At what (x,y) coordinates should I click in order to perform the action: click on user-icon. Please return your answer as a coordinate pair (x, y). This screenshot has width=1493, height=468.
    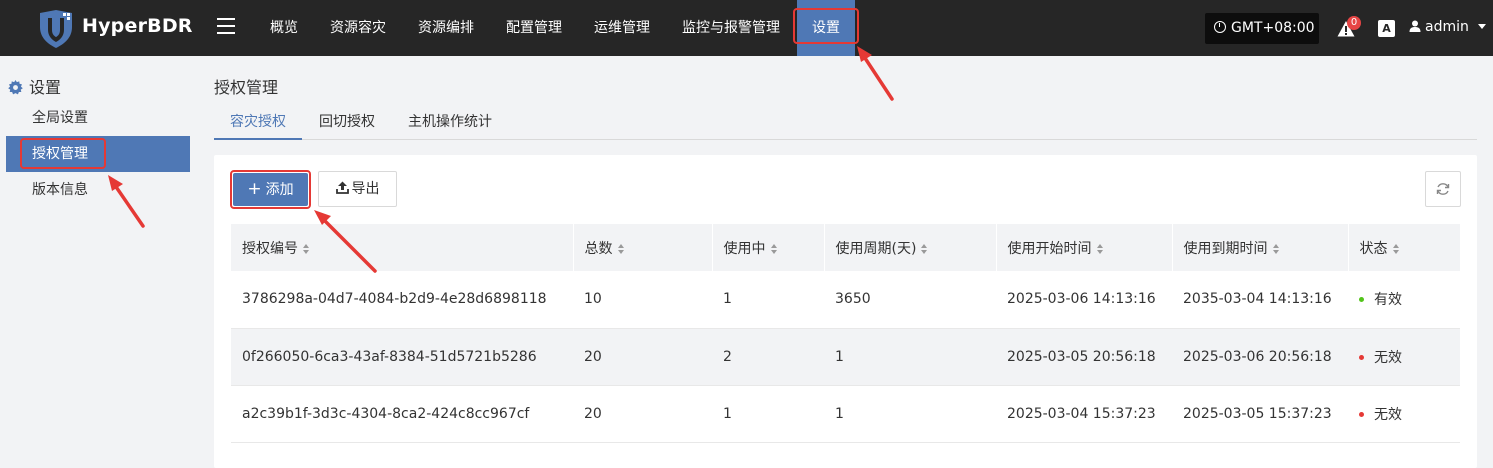
    Looking at the image, I should click on (1415, 26).